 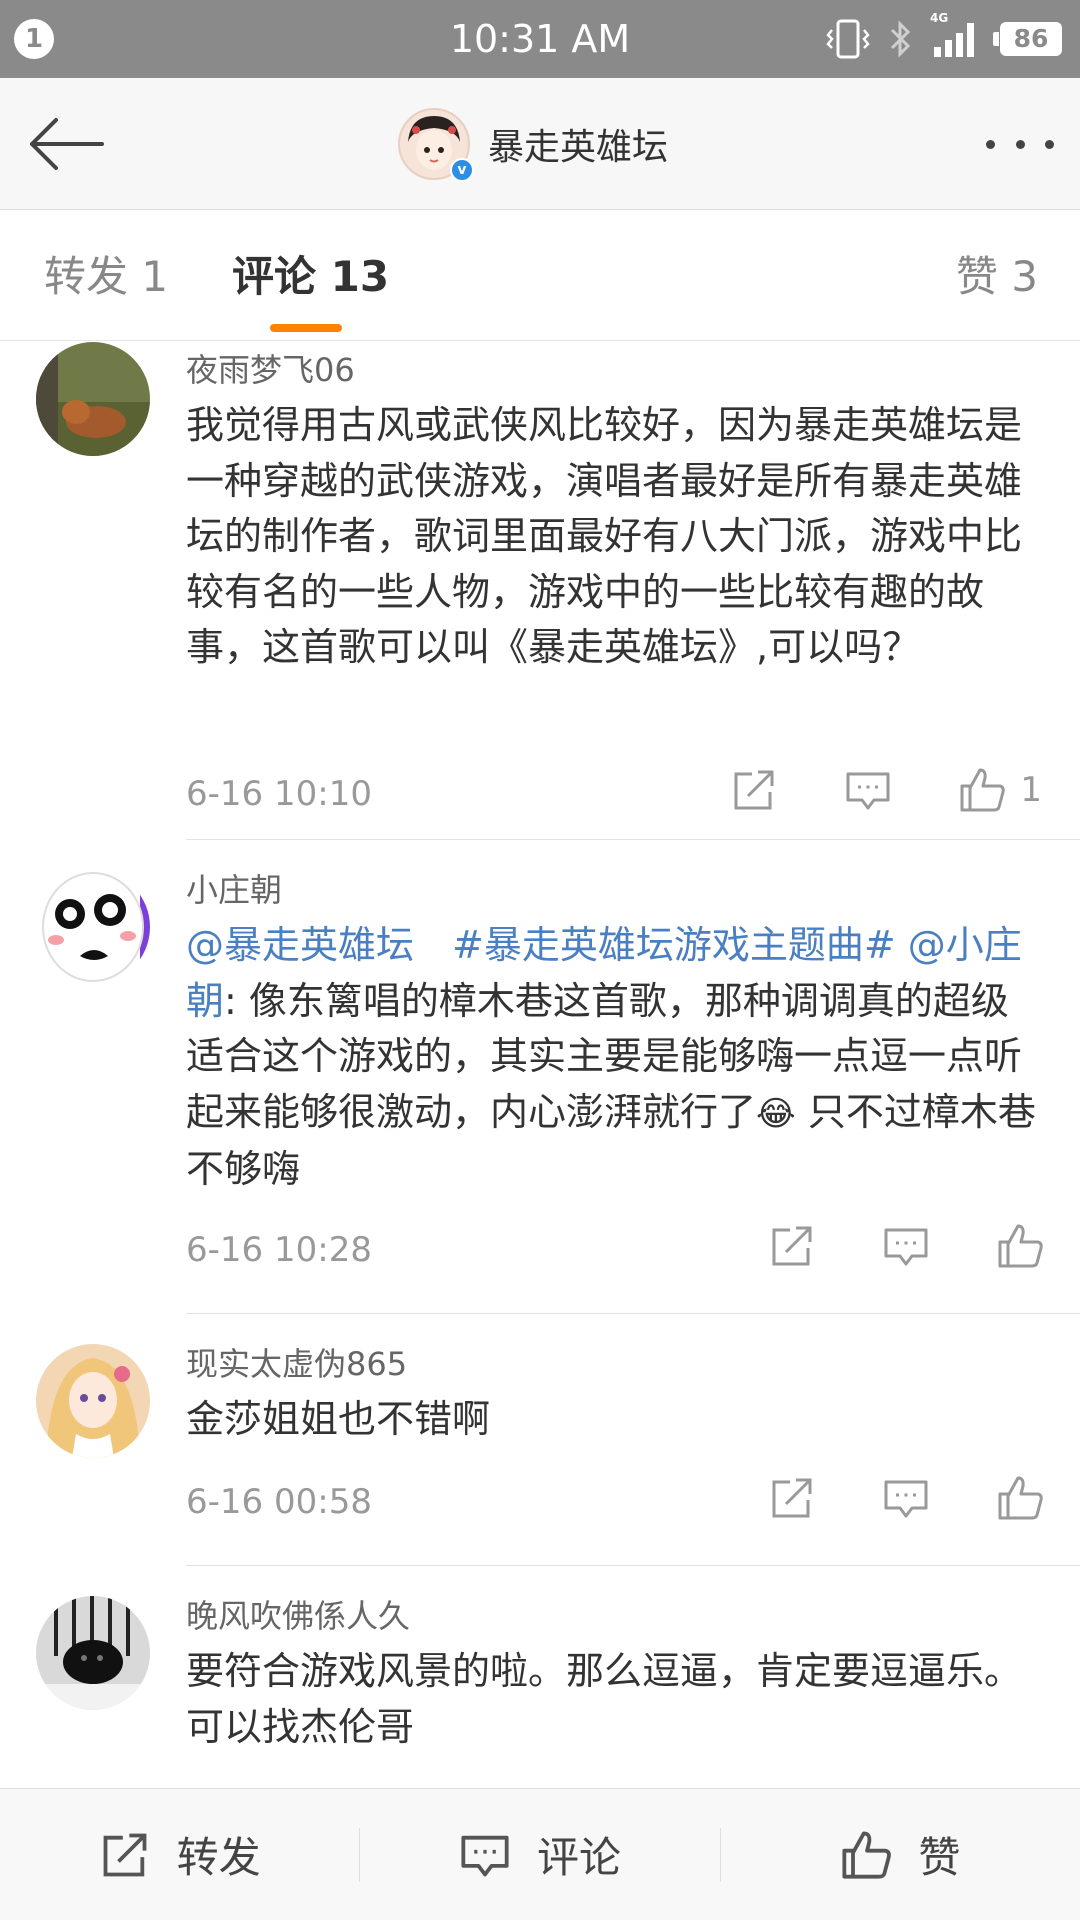 I want to click on bluetooth-icon, so click(x=900, y=39).